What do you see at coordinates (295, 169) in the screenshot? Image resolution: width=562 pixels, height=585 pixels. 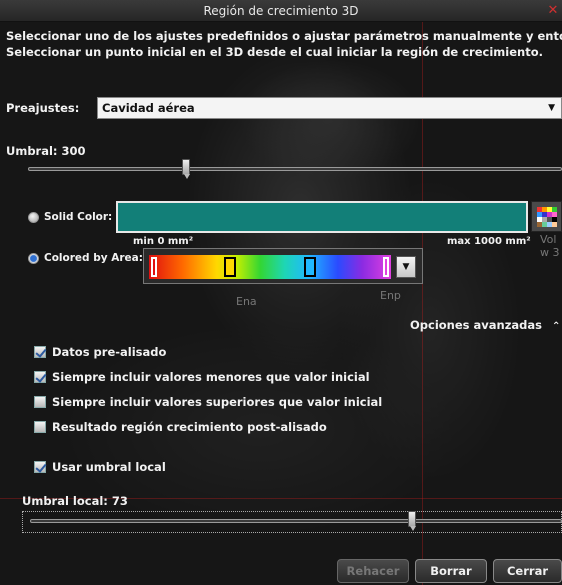 I see `threshold-slider` at bounding box center [295, 169].